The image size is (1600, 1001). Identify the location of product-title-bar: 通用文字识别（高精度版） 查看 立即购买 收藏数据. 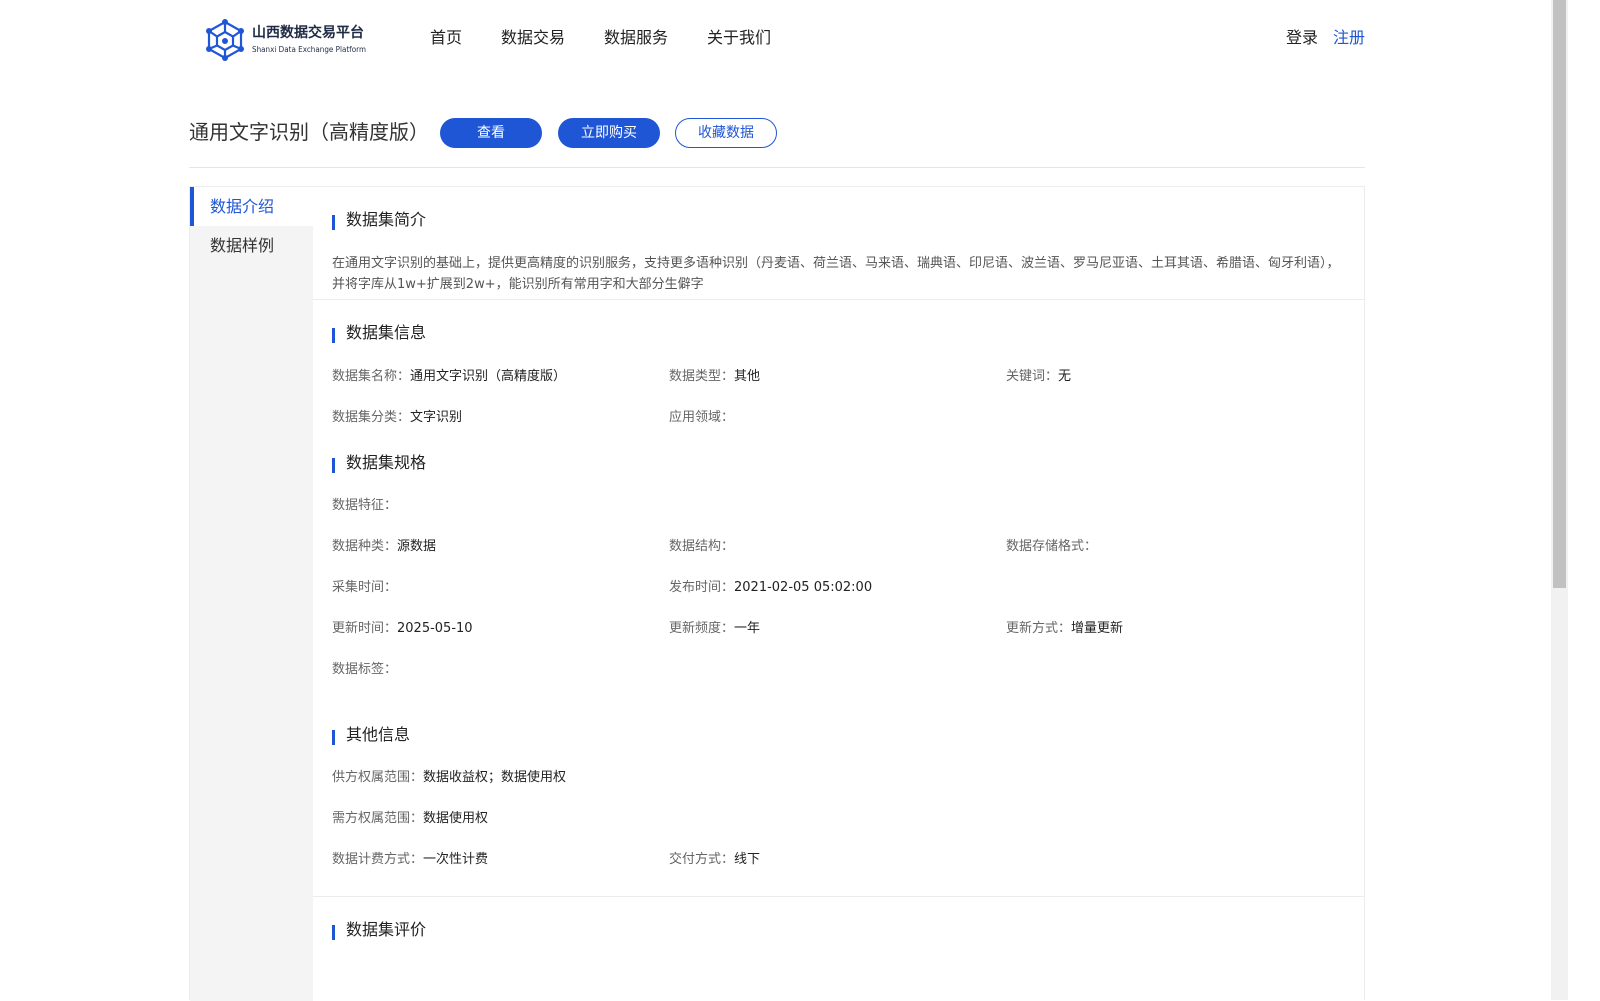
(777, 142).